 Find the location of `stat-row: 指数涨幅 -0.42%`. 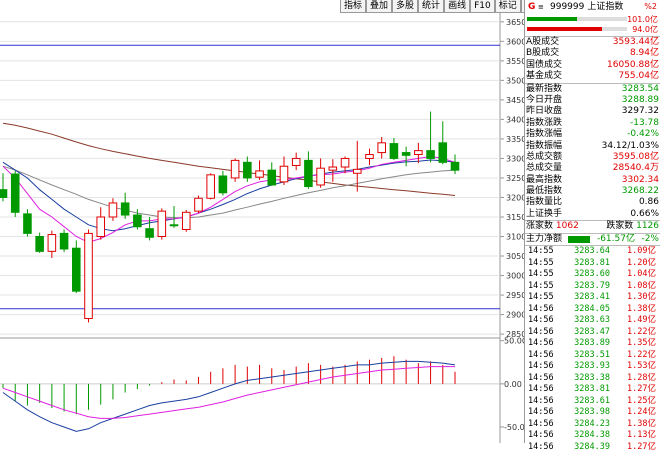

stat-row: 指数涨幅 -0.42% is located at coordinates (592, 134).